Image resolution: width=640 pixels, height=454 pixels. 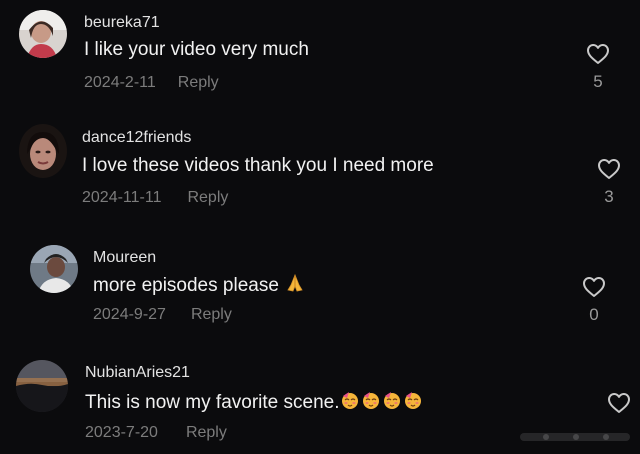 I want to click on like-count: 0, so click(x=594, y=314).